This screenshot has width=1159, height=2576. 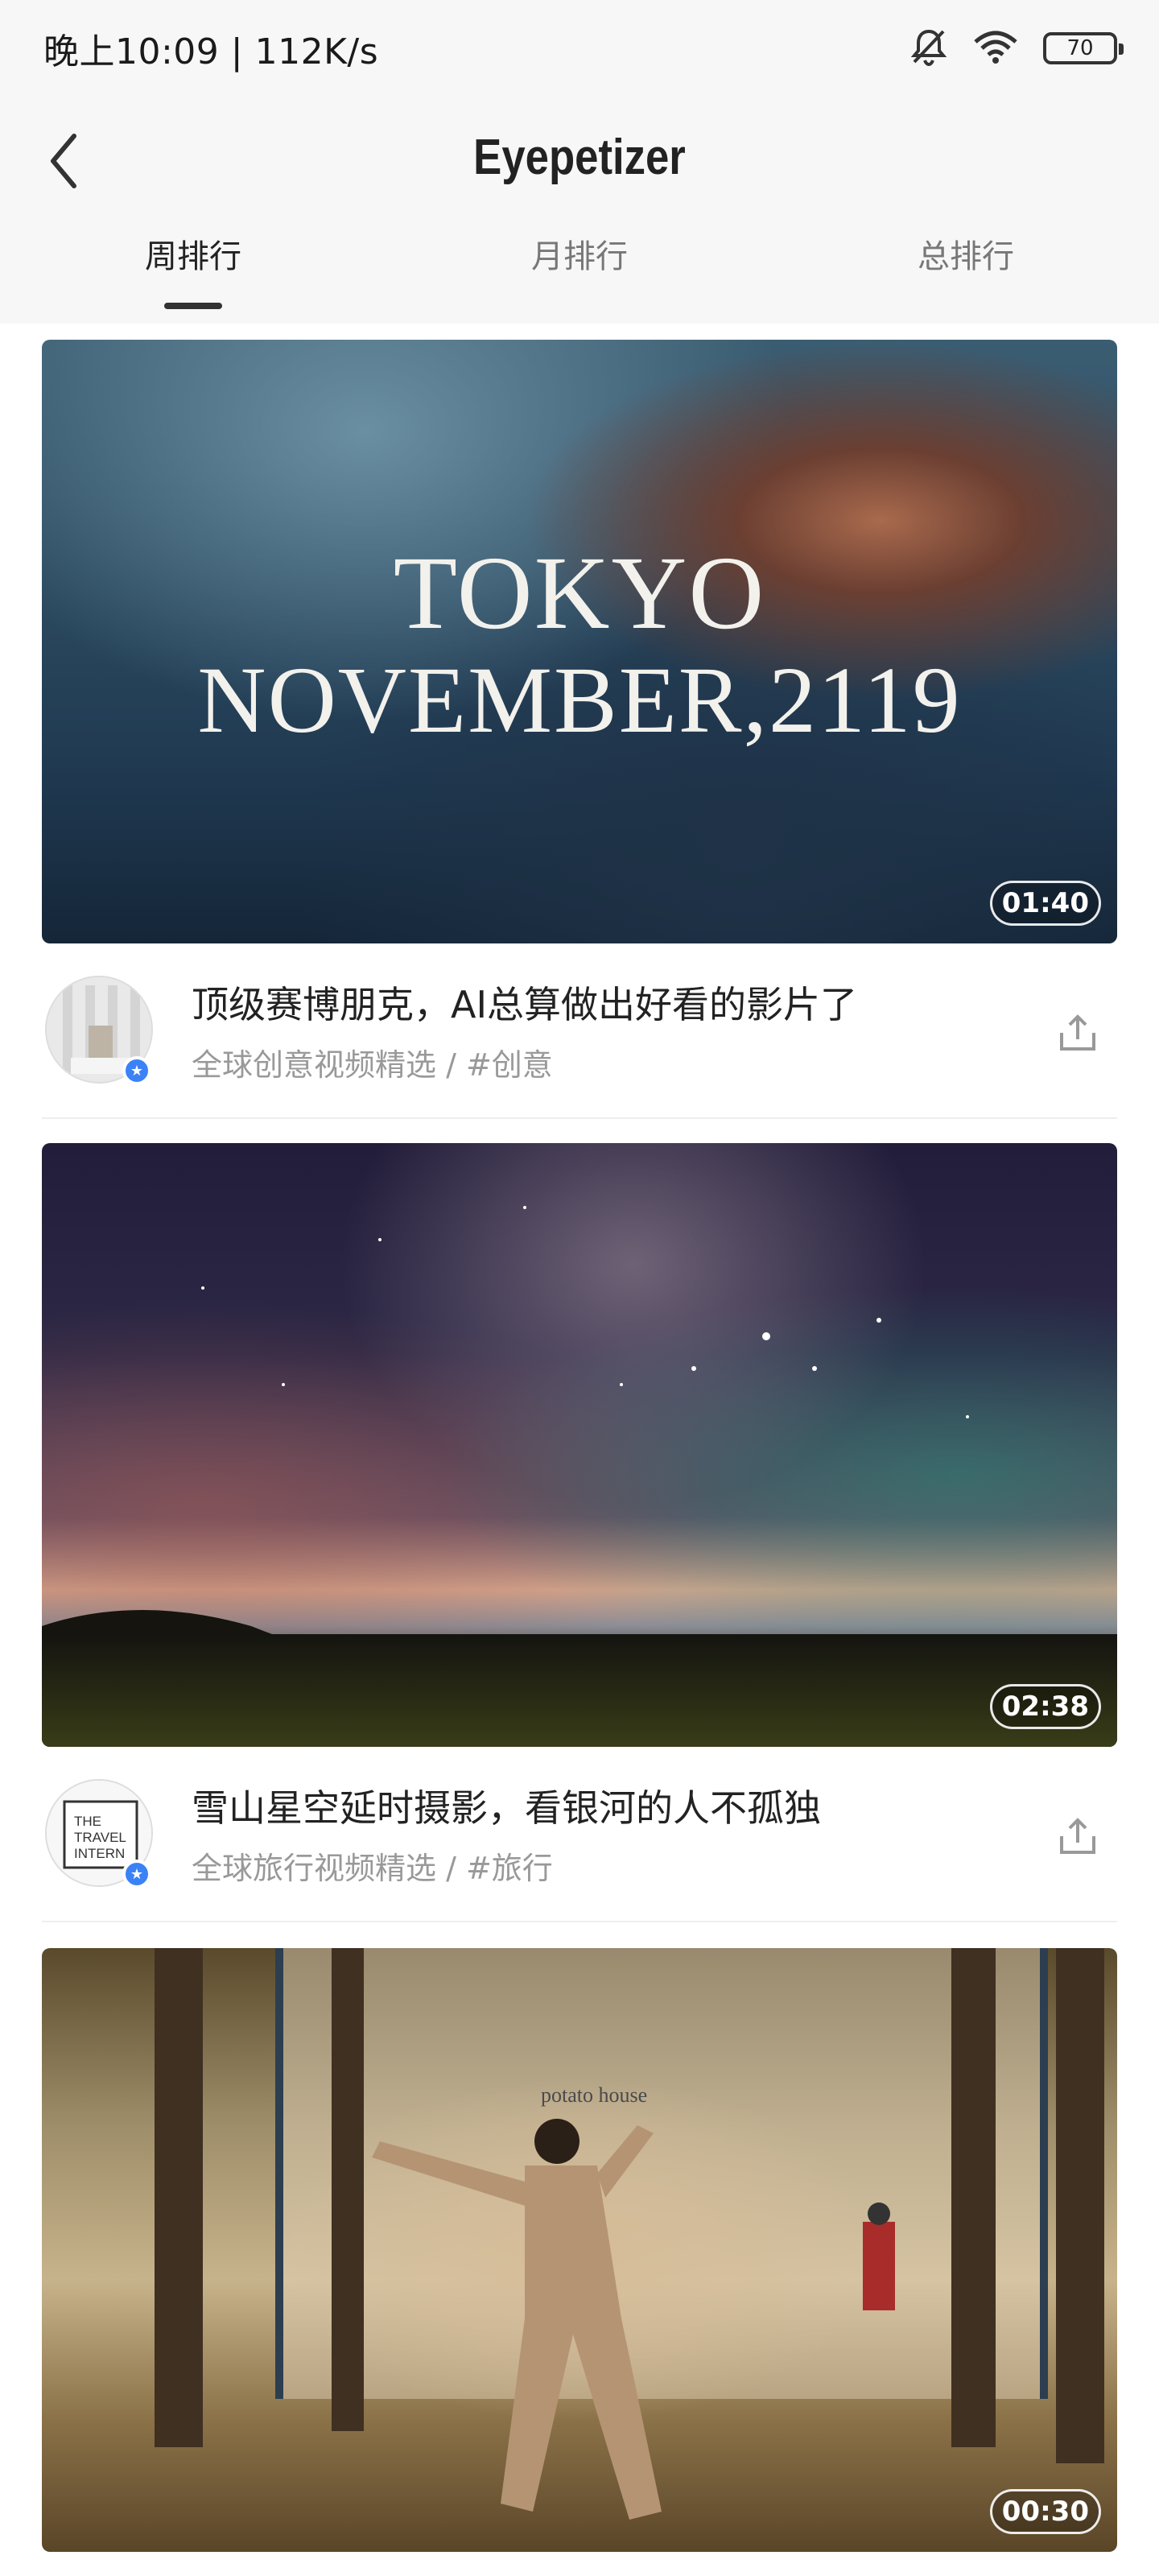 I want to click on video-title: 顶级赛博朋克，AI总算做出好看的影片了, so click(x=524, y=1002).